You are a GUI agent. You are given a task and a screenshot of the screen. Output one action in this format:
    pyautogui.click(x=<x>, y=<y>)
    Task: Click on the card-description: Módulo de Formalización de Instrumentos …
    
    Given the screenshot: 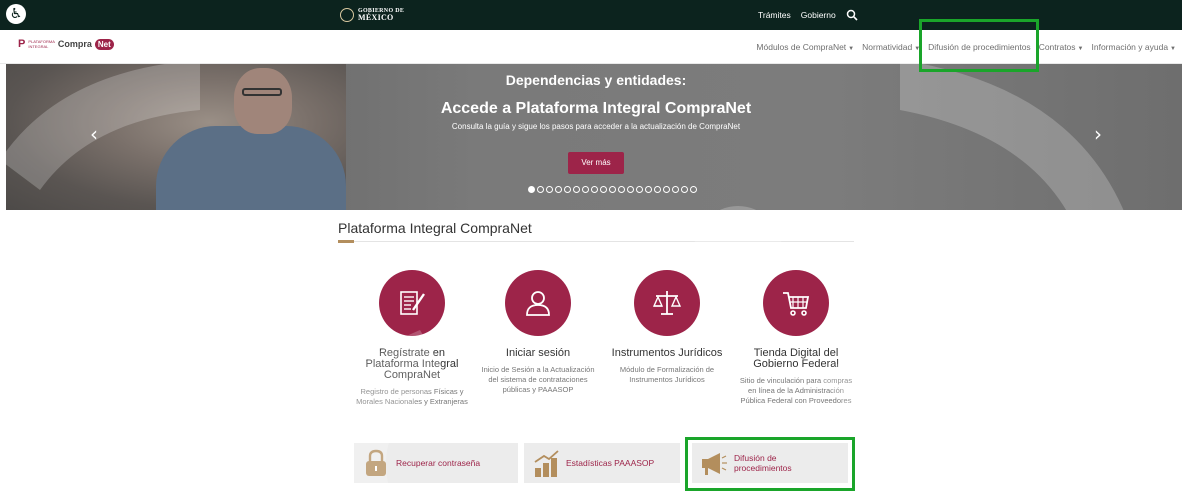 What is the action you would take?
    pyautogui.click(x=667, y=374)
    